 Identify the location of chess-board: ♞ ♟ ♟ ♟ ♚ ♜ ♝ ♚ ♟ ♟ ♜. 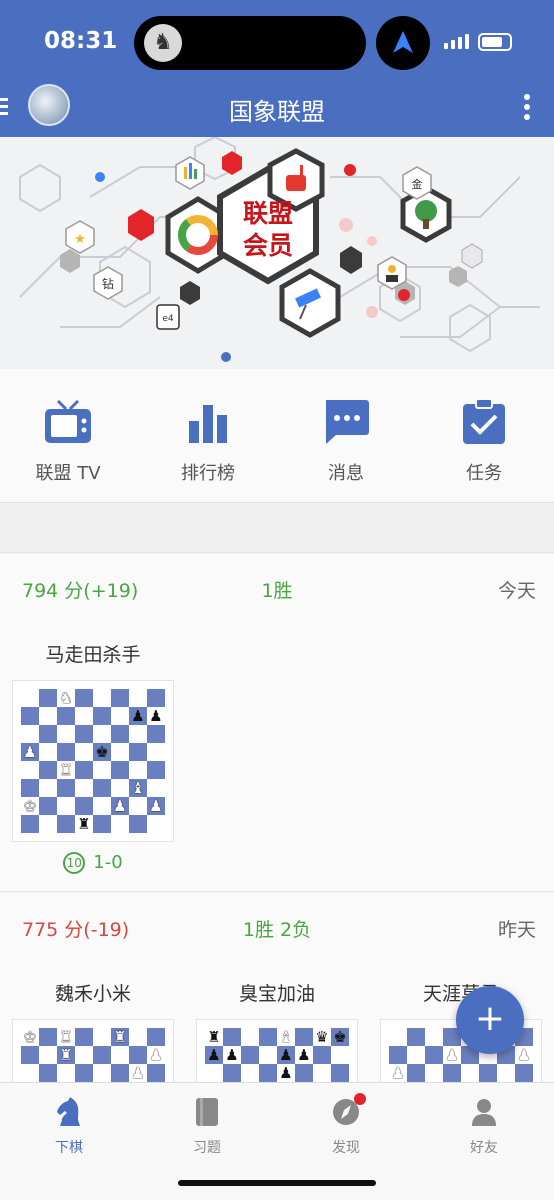
(93, 761).